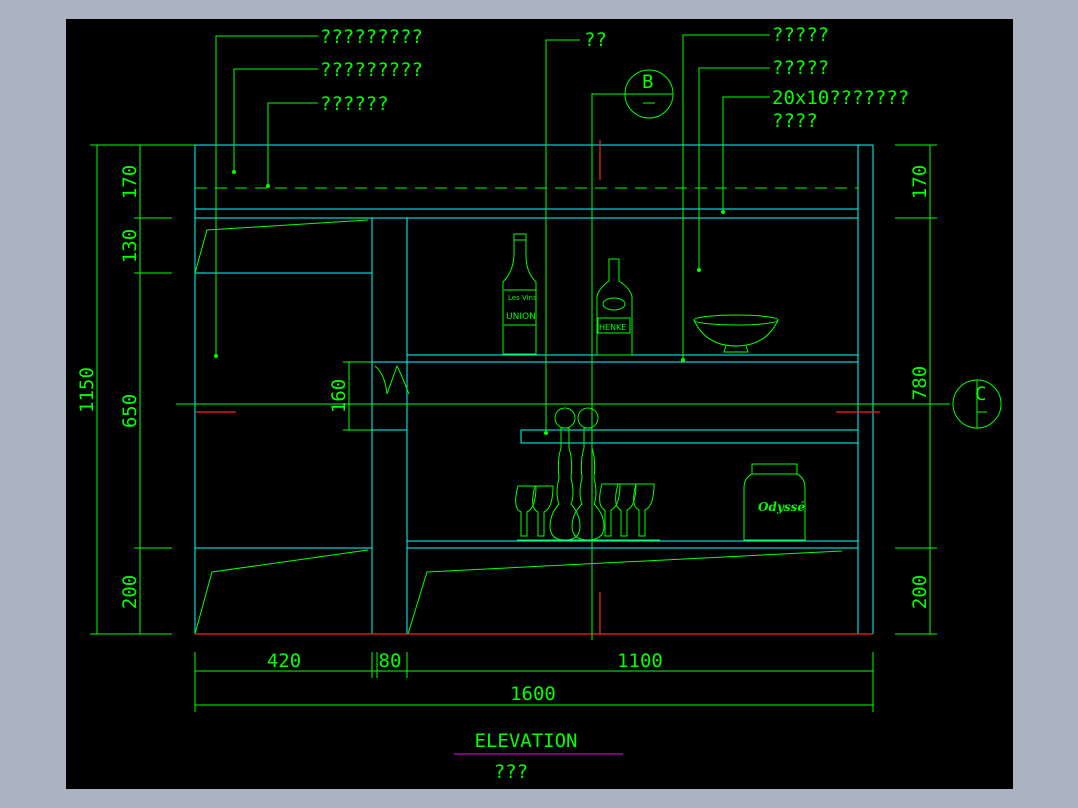 The image size is (1078, 808). What do you see at coordinates (920, 592) in the screenshot?
I see `dim-right-200: 200` at bounding box center [920, 592].